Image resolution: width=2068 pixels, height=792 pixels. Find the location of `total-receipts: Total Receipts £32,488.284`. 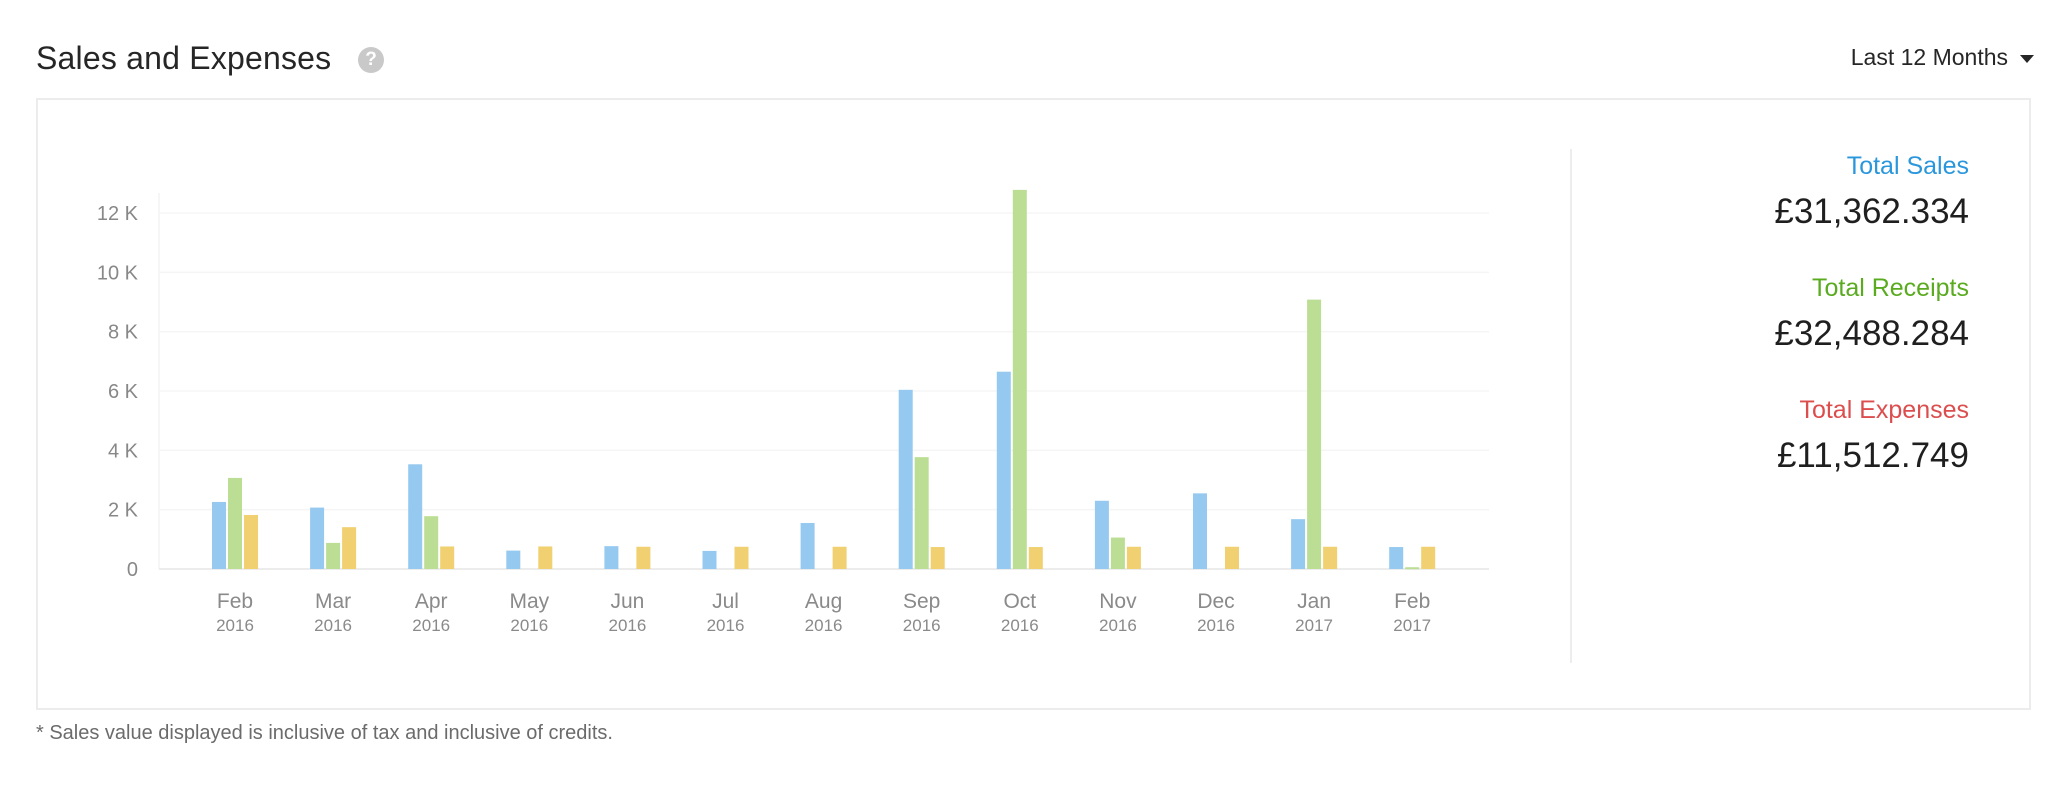

total-receipts: Total Receipts £32,488.284 is located at coordinates (1871, 315).